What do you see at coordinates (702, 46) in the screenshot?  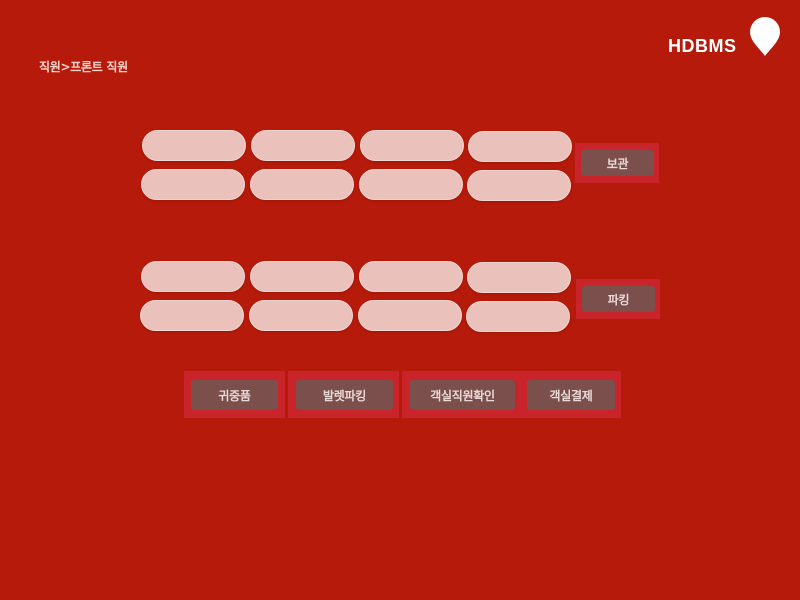 I see `brand-name: HDBMS` at bounding box center [702, 46].